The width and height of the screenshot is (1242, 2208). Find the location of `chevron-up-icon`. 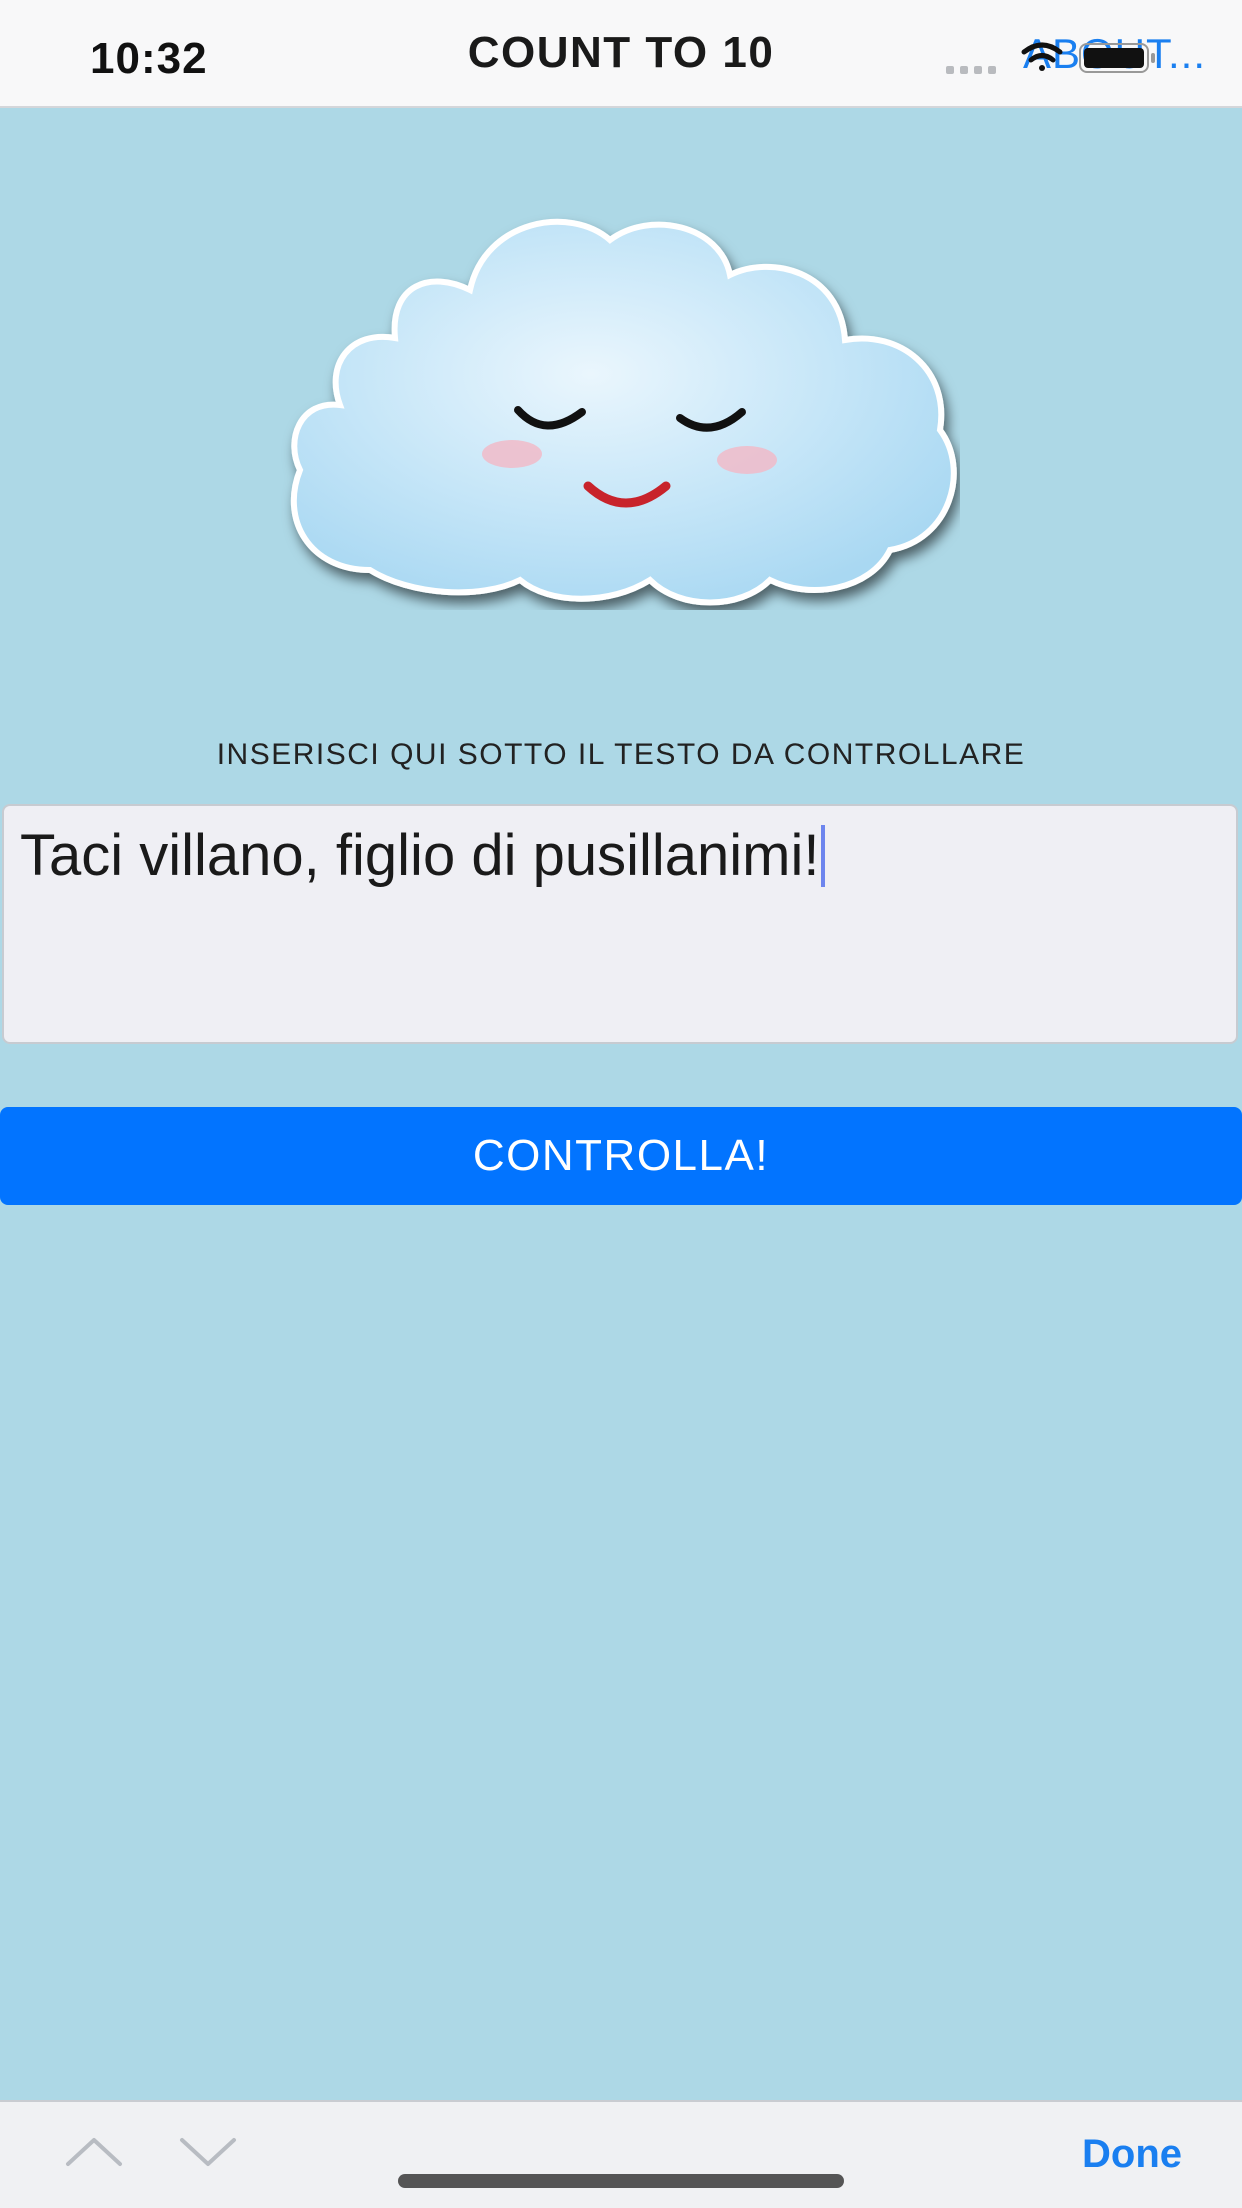

chevron-up-icon is located at coordinates (94, 2152).